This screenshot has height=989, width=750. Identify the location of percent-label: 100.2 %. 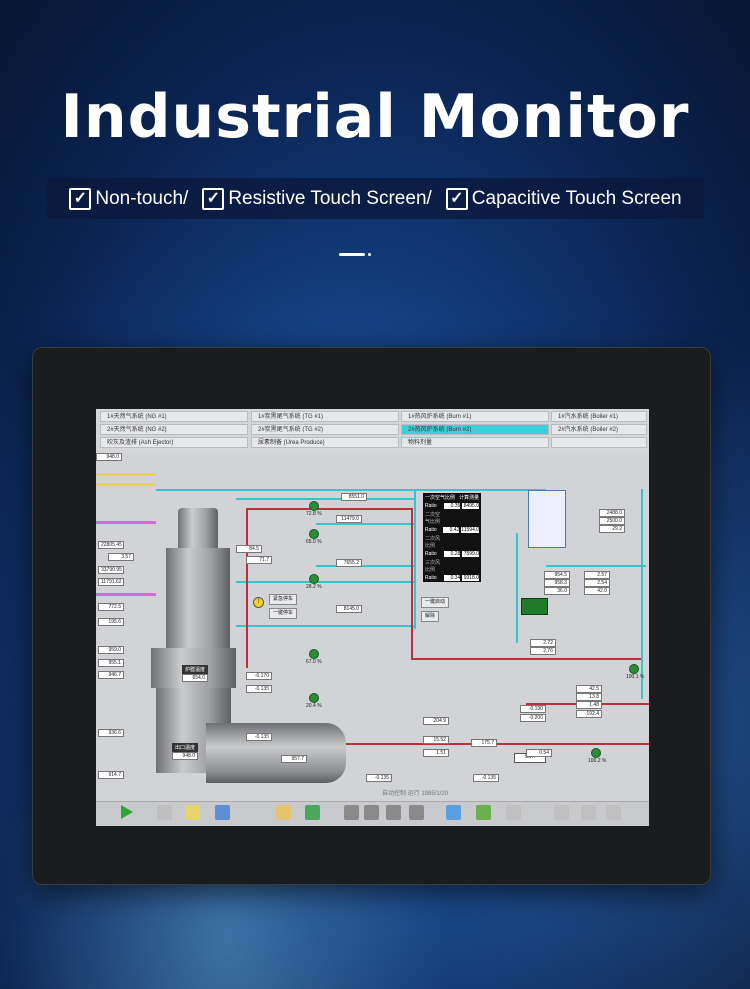
(597, 761).